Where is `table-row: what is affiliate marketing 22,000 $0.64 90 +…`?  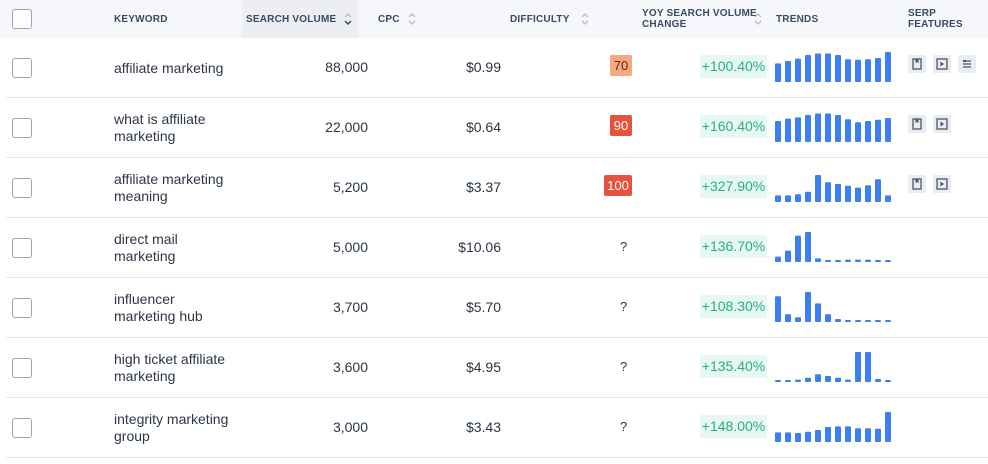
table-row: what is affiliate marketing 22,000 $0.64 90 +… is located at coordinates (497, 128).